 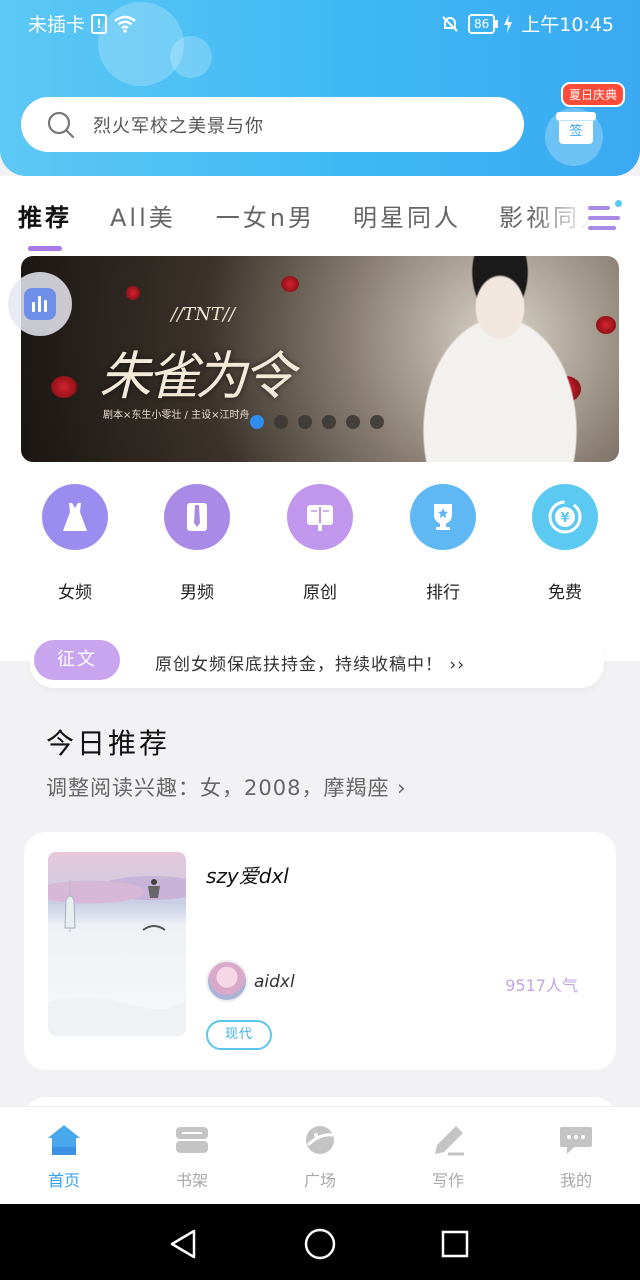 I want to click on tabs-fade, so click(x=585, y=221).